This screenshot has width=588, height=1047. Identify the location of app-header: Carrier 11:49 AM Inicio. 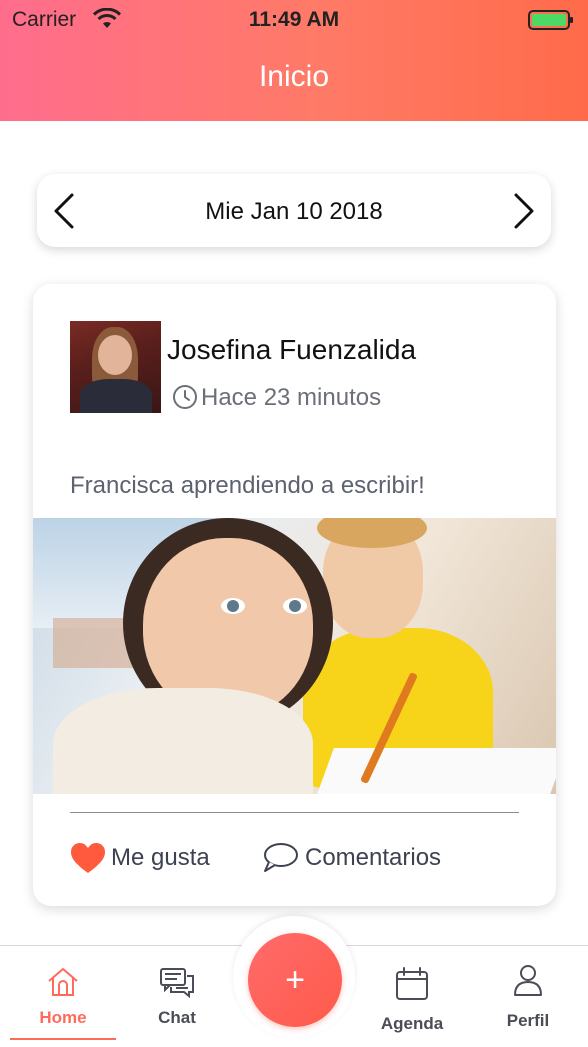
(294, 60).